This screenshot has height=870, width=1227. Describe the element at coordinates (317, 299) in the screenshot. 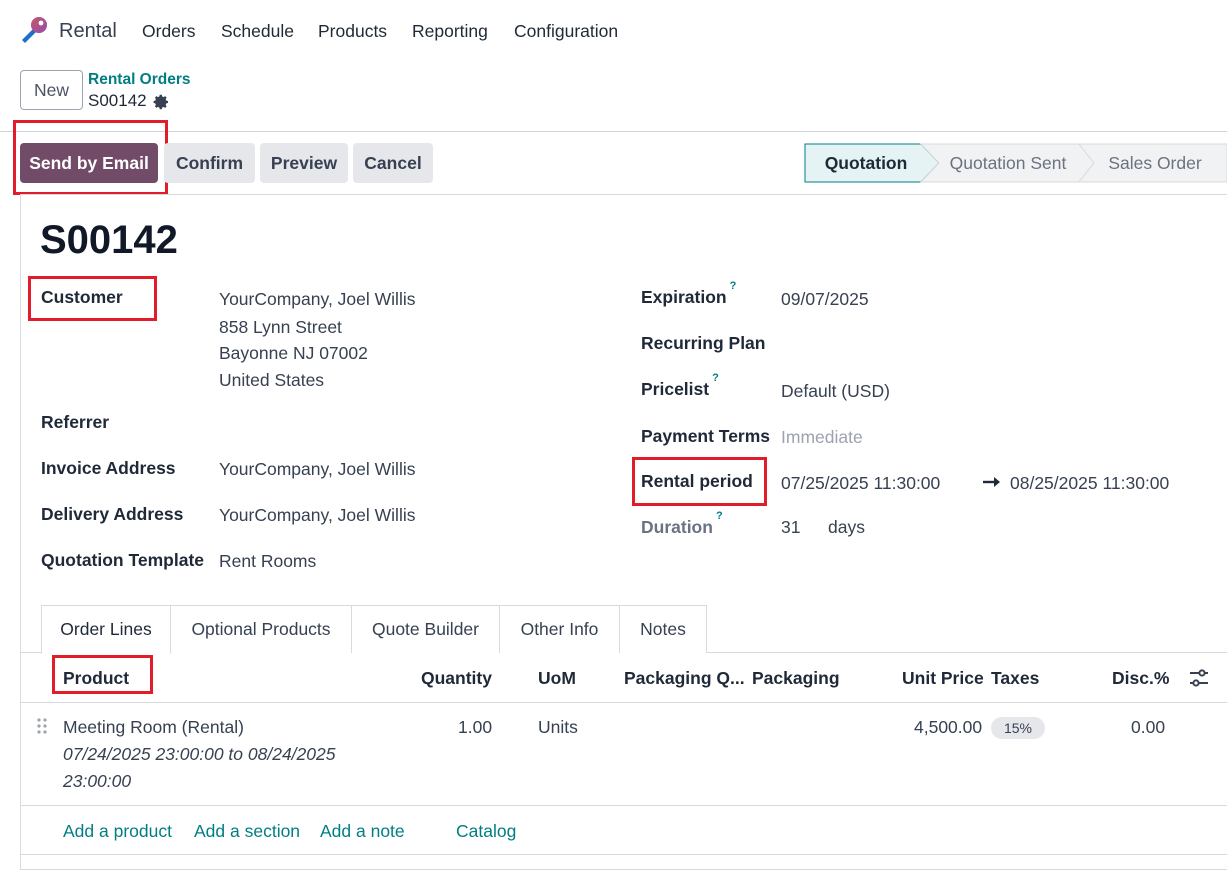

I see `customer-name: YourCompany, Joel Willis` at that location.